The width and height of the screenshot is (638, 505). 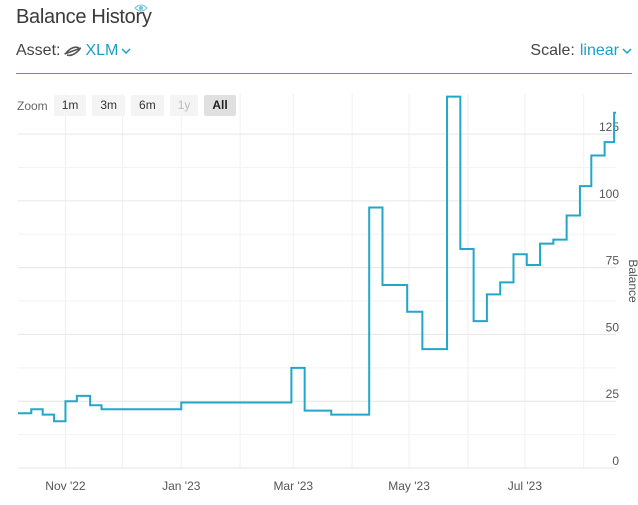 I want to click on y-tick-label: 100, so click(x=609, y=194).